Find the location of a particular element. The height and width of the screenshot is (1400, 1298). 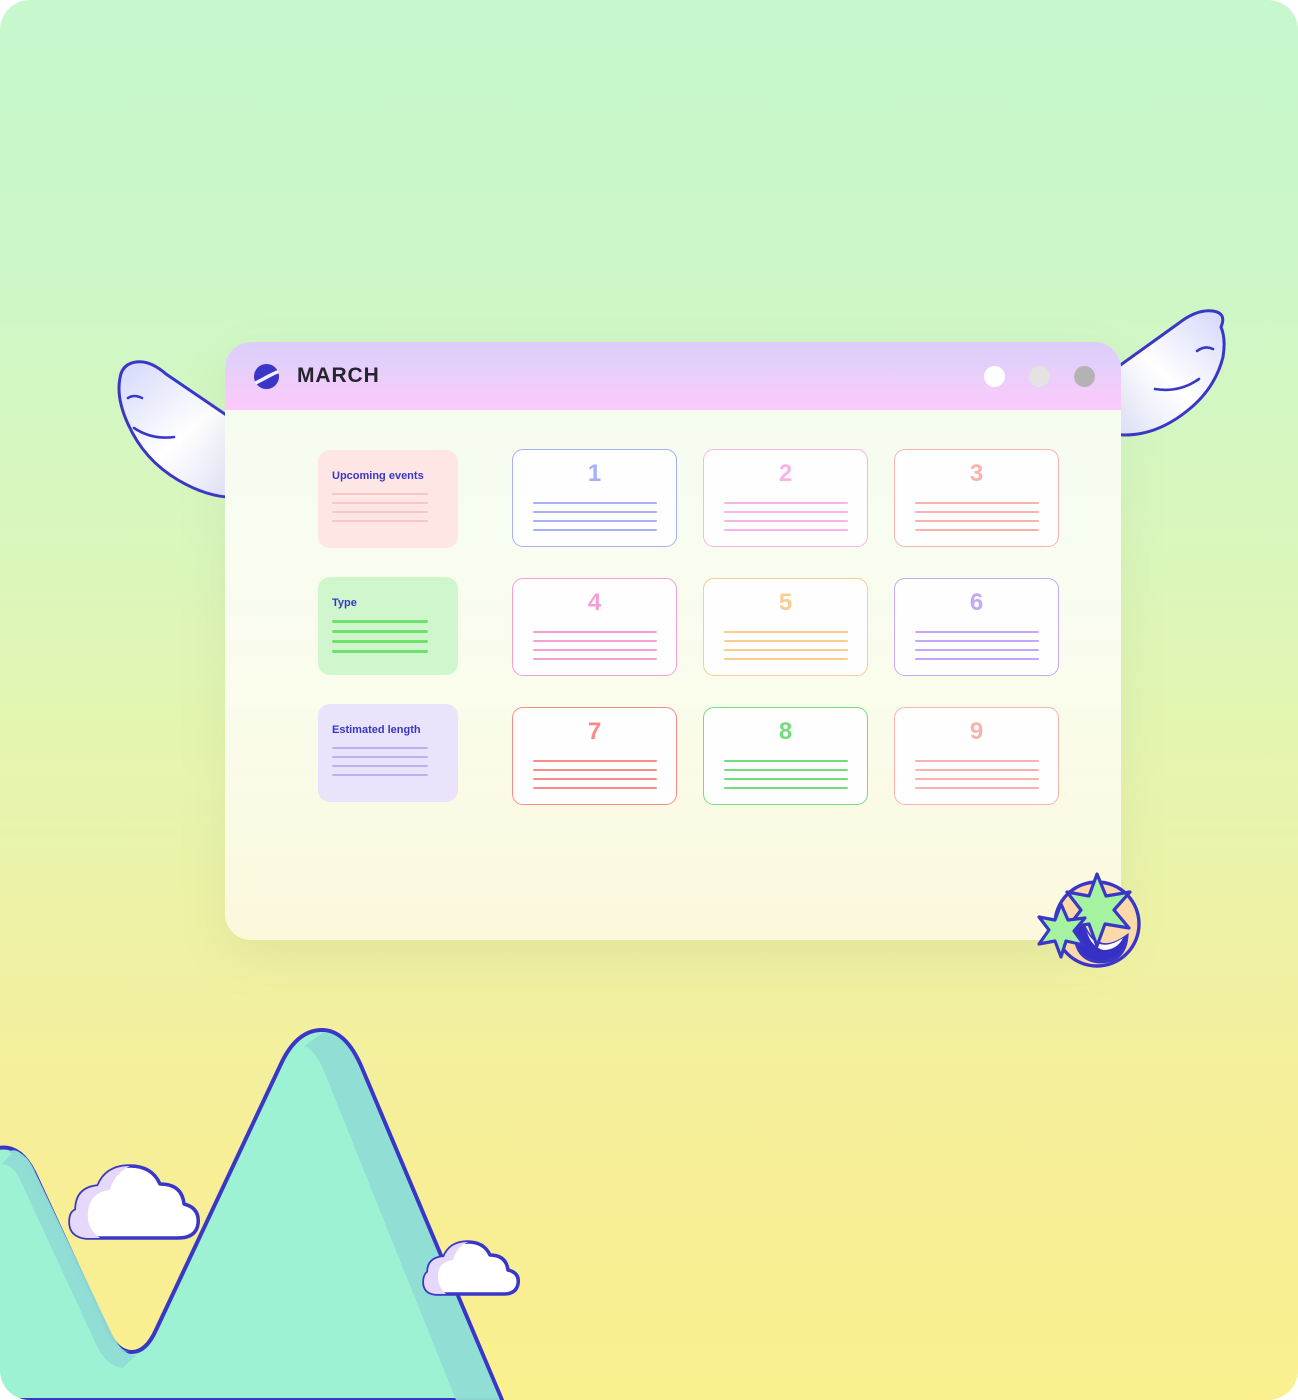

window-controls is located at coordinates (1039, 376).